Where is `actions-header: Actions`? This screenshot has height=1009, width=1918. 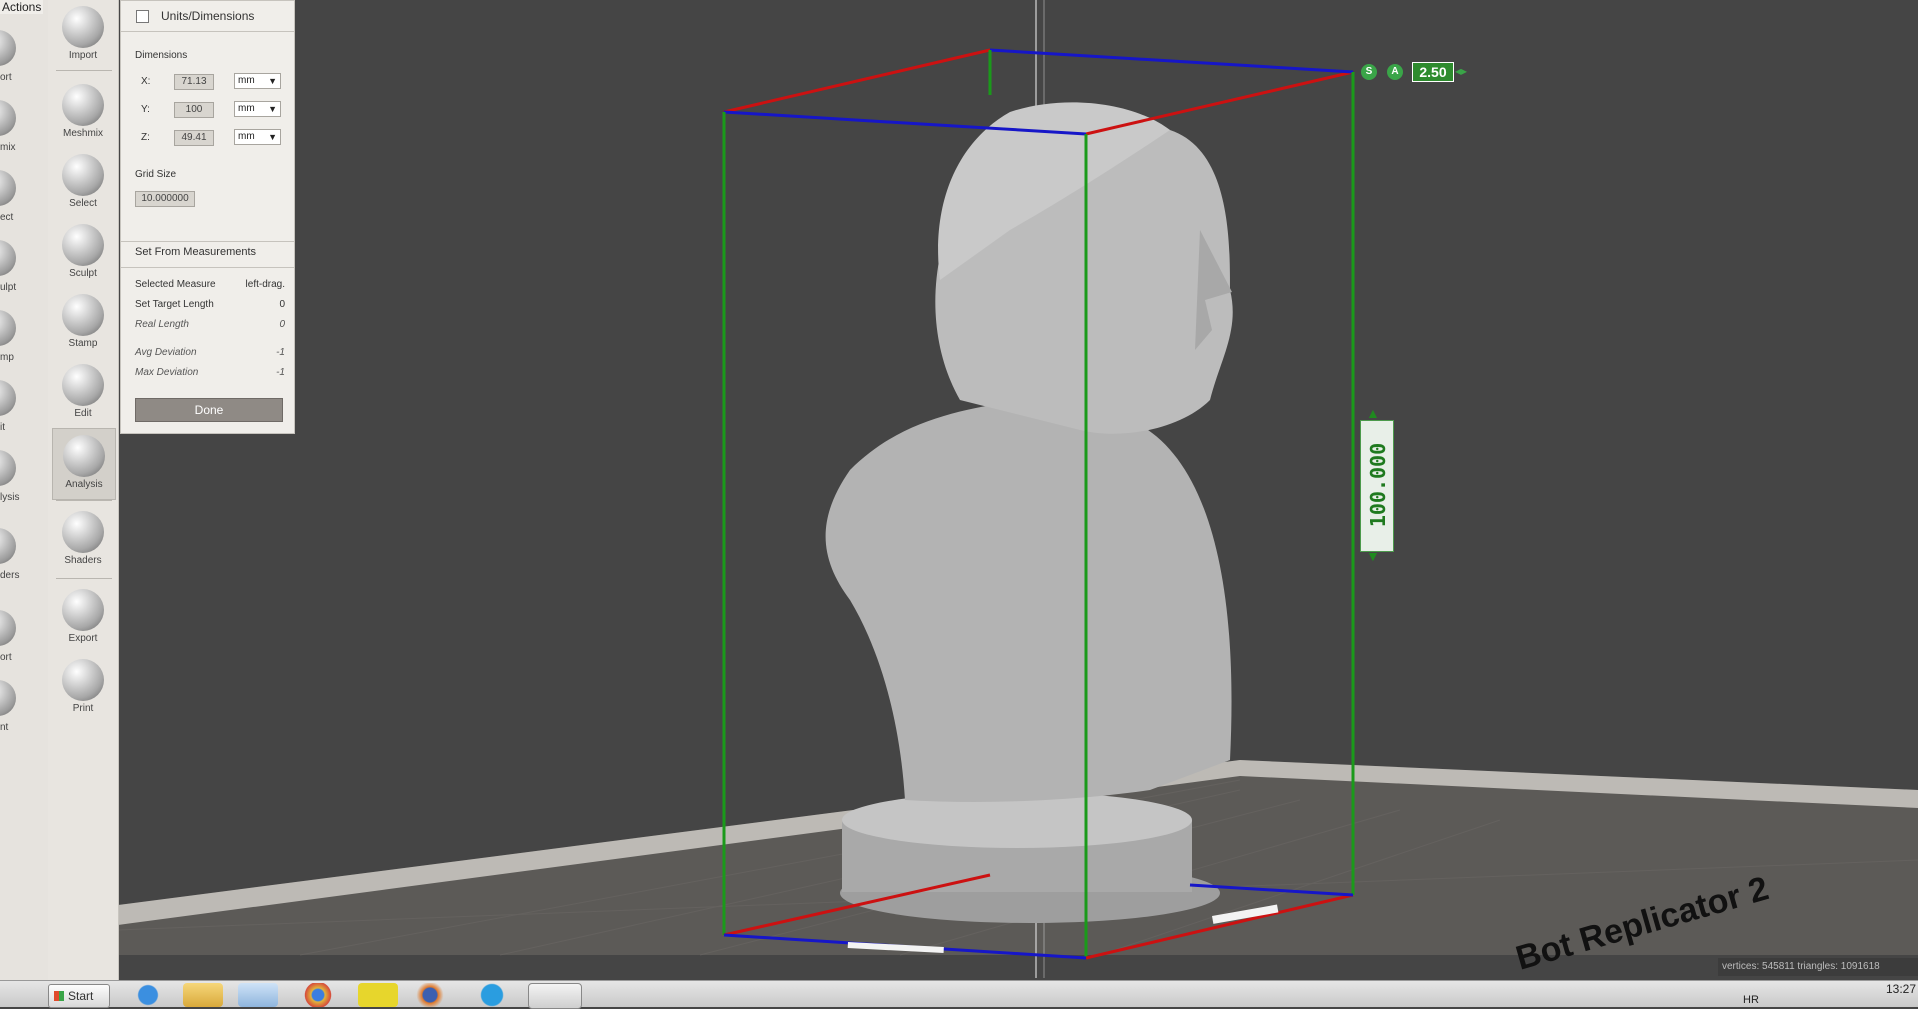
actions-header: Actions is located at coordinates (22, 7).